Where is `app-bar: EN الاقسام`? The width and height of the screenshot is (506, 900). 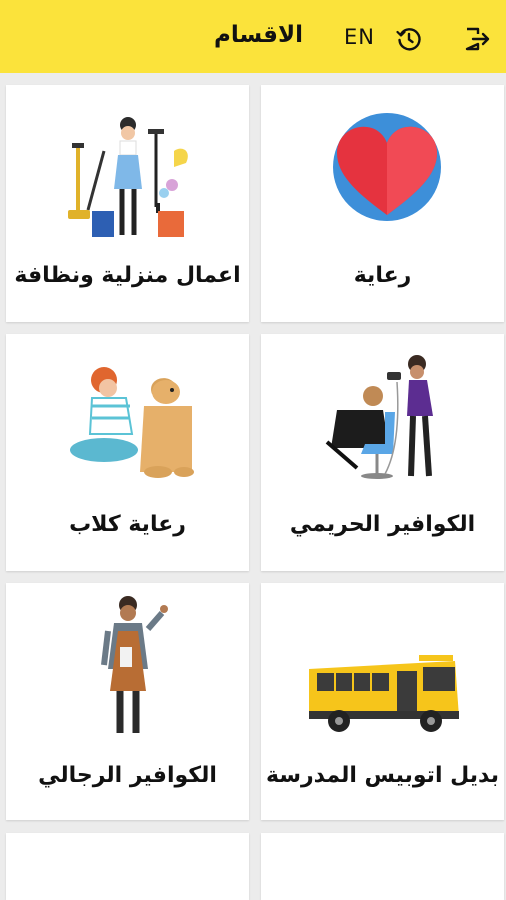 app-bar: EN الاقسام is located at coordinates (253, 36).